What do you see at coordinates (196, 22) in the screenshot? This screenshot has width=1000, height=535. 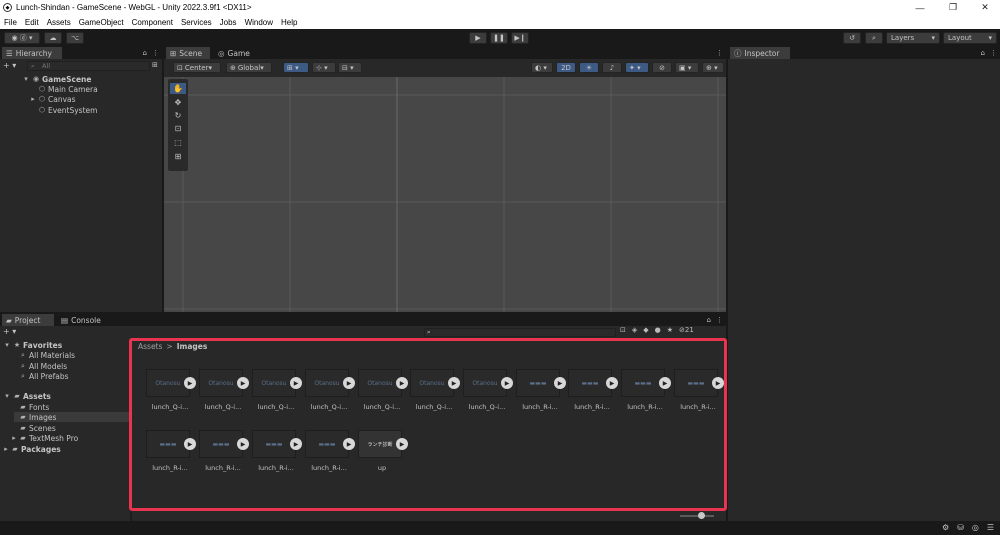 I see `menu-services: Services` at bounding box center [196, 22].